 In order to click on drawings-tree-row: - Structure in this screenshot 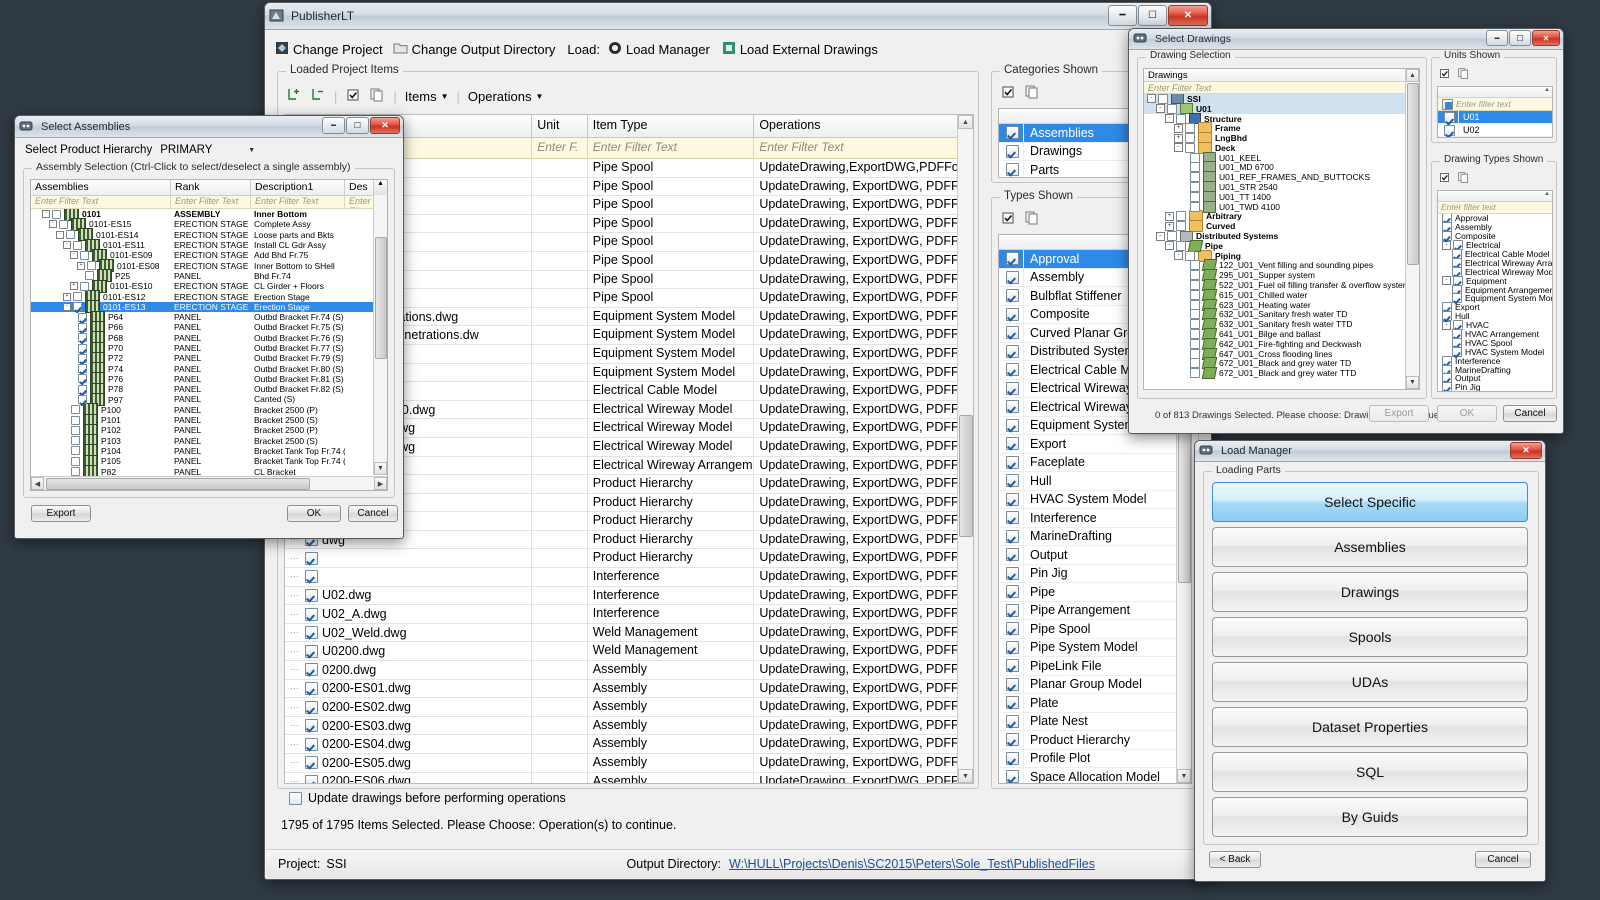, I will do `click(1281, 118)`.